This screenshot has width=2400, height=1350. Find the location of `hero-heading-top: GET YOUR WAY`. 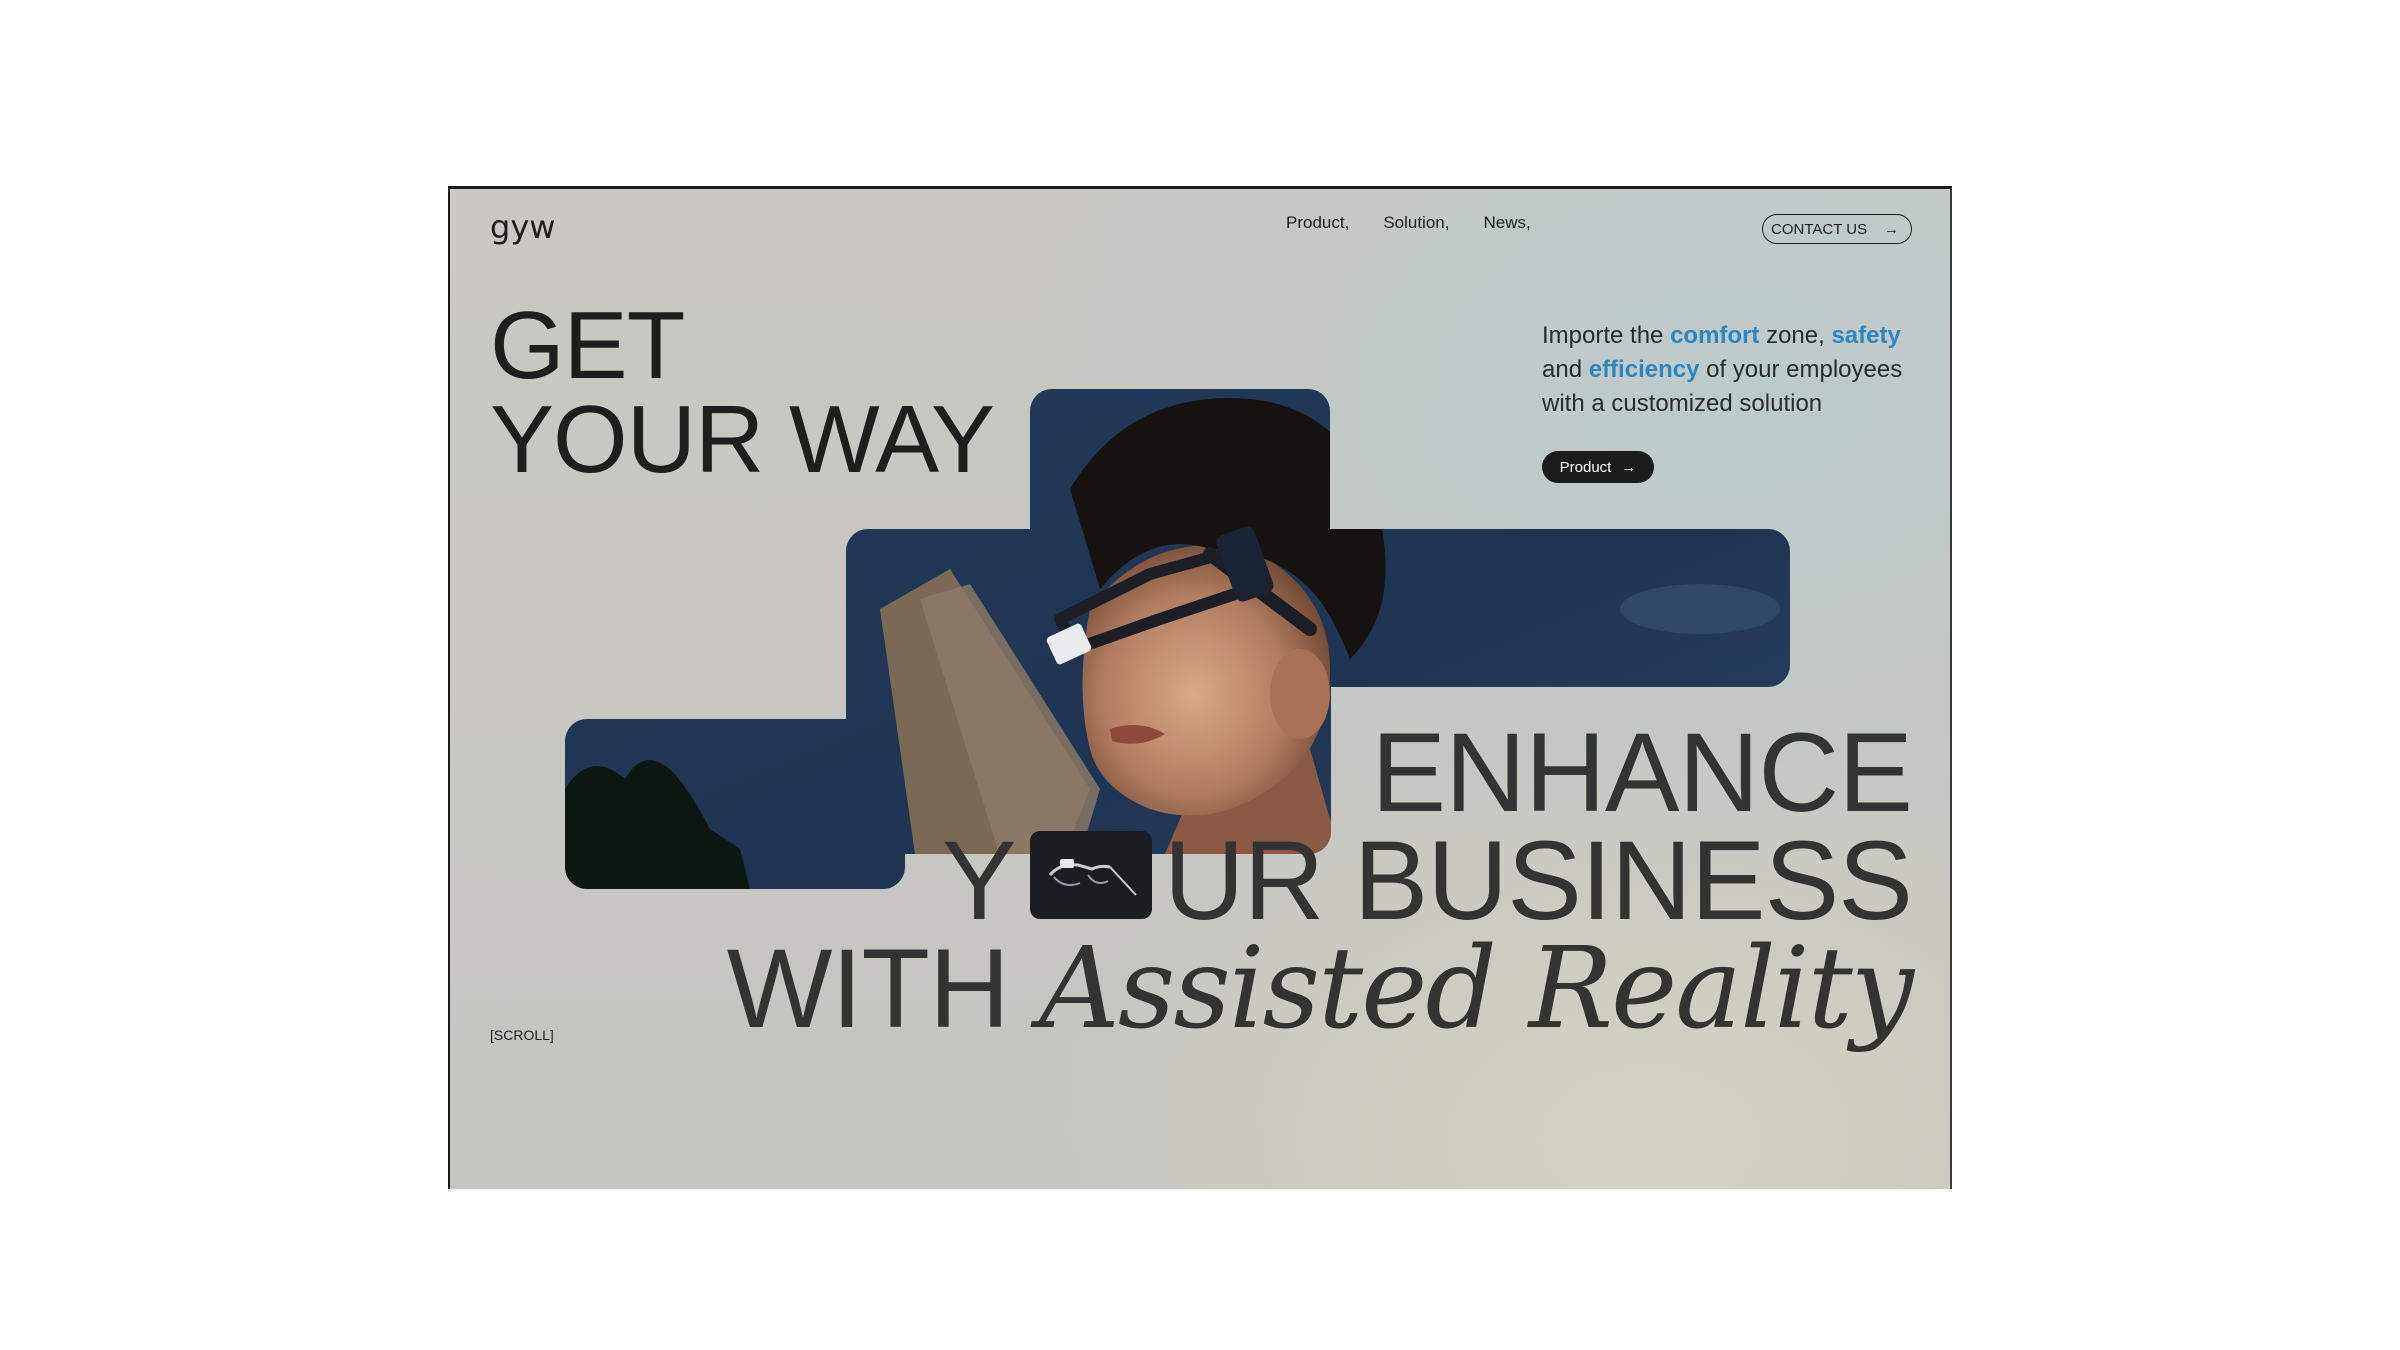

hero-heading-top: GET YOUR WAY is located at coordinates (742, 392).